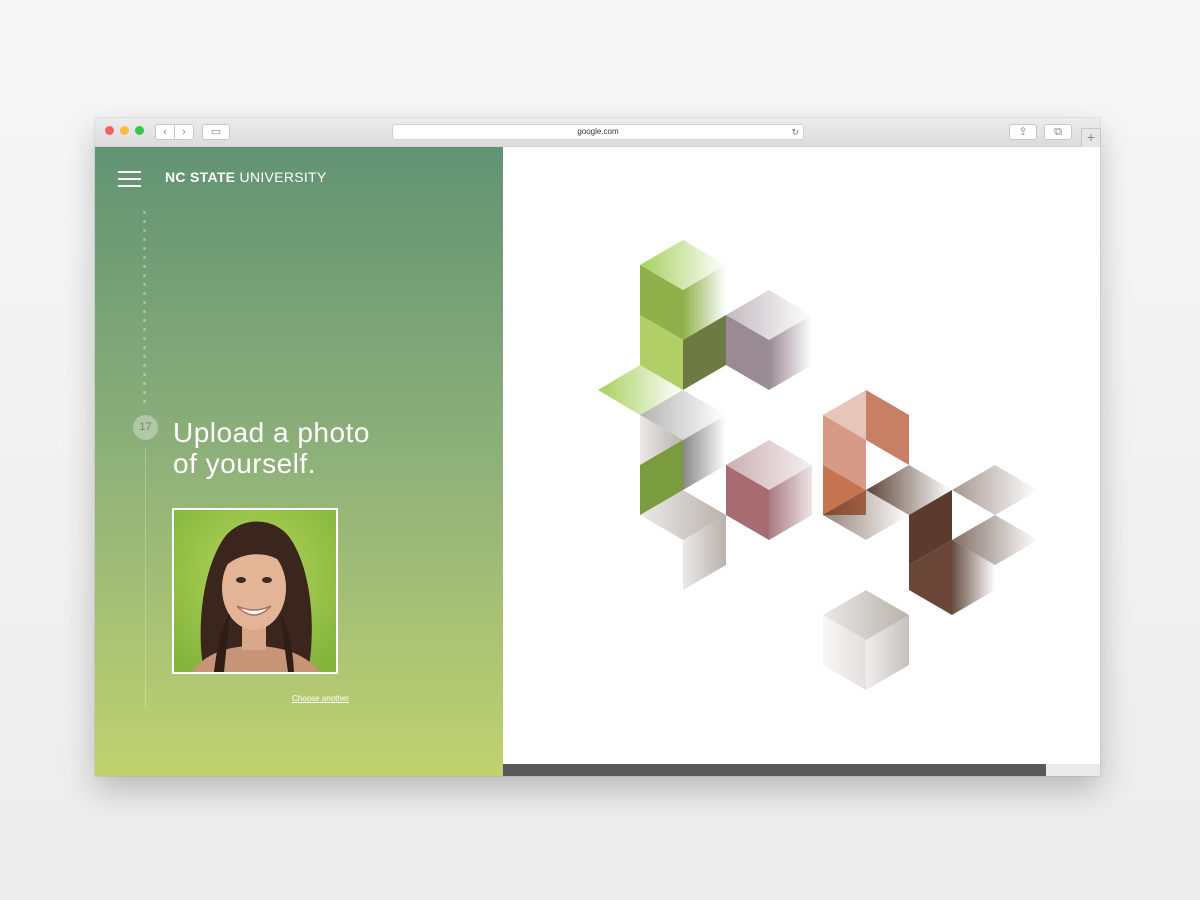 Image resolution: width=1200 pixels, height=900 pixels. What do you see at coordinates (184, 132) in the screenshot?
I see `chevron-right-icon: ›` at bounding box center [184, 132].